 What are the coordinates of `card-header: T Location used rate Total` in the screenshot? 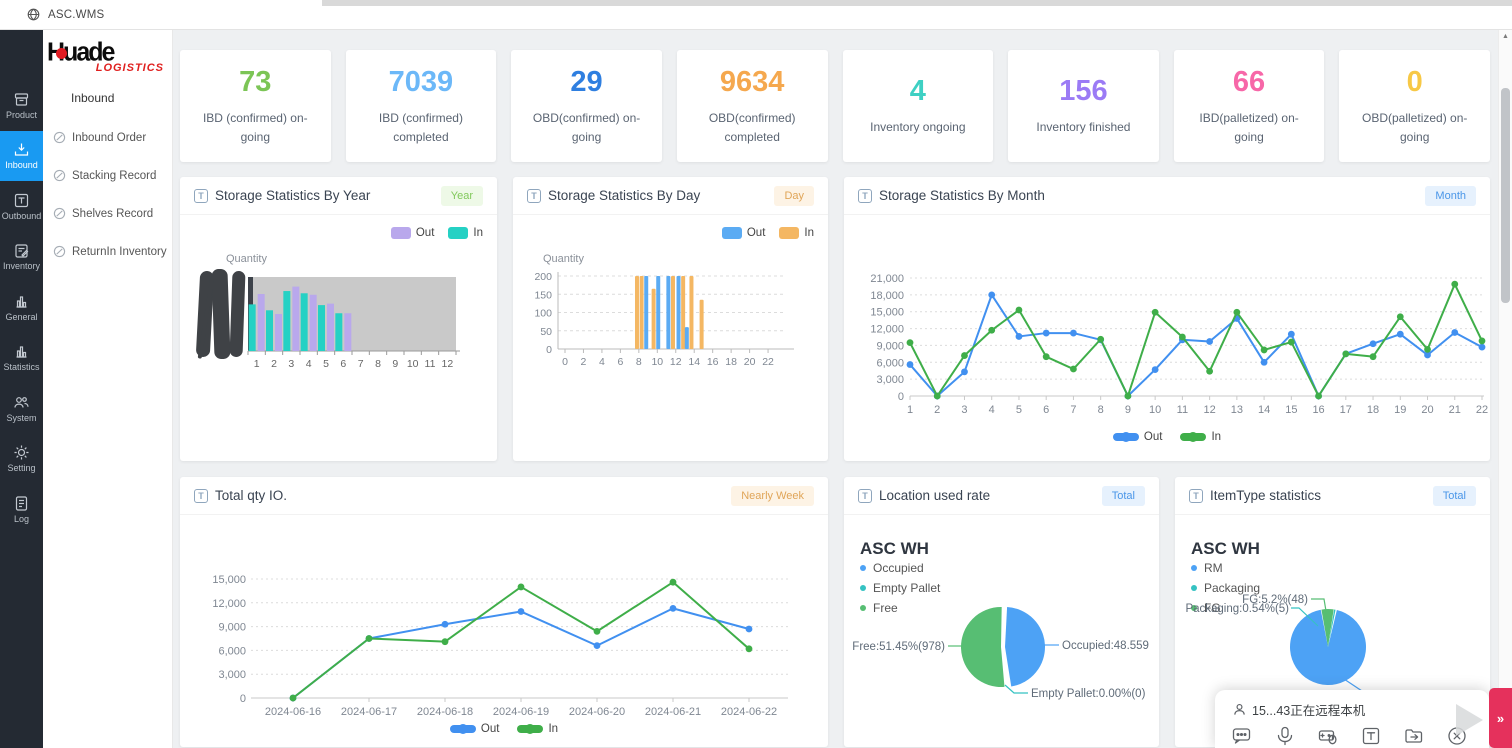 It's located at (1001, 496).